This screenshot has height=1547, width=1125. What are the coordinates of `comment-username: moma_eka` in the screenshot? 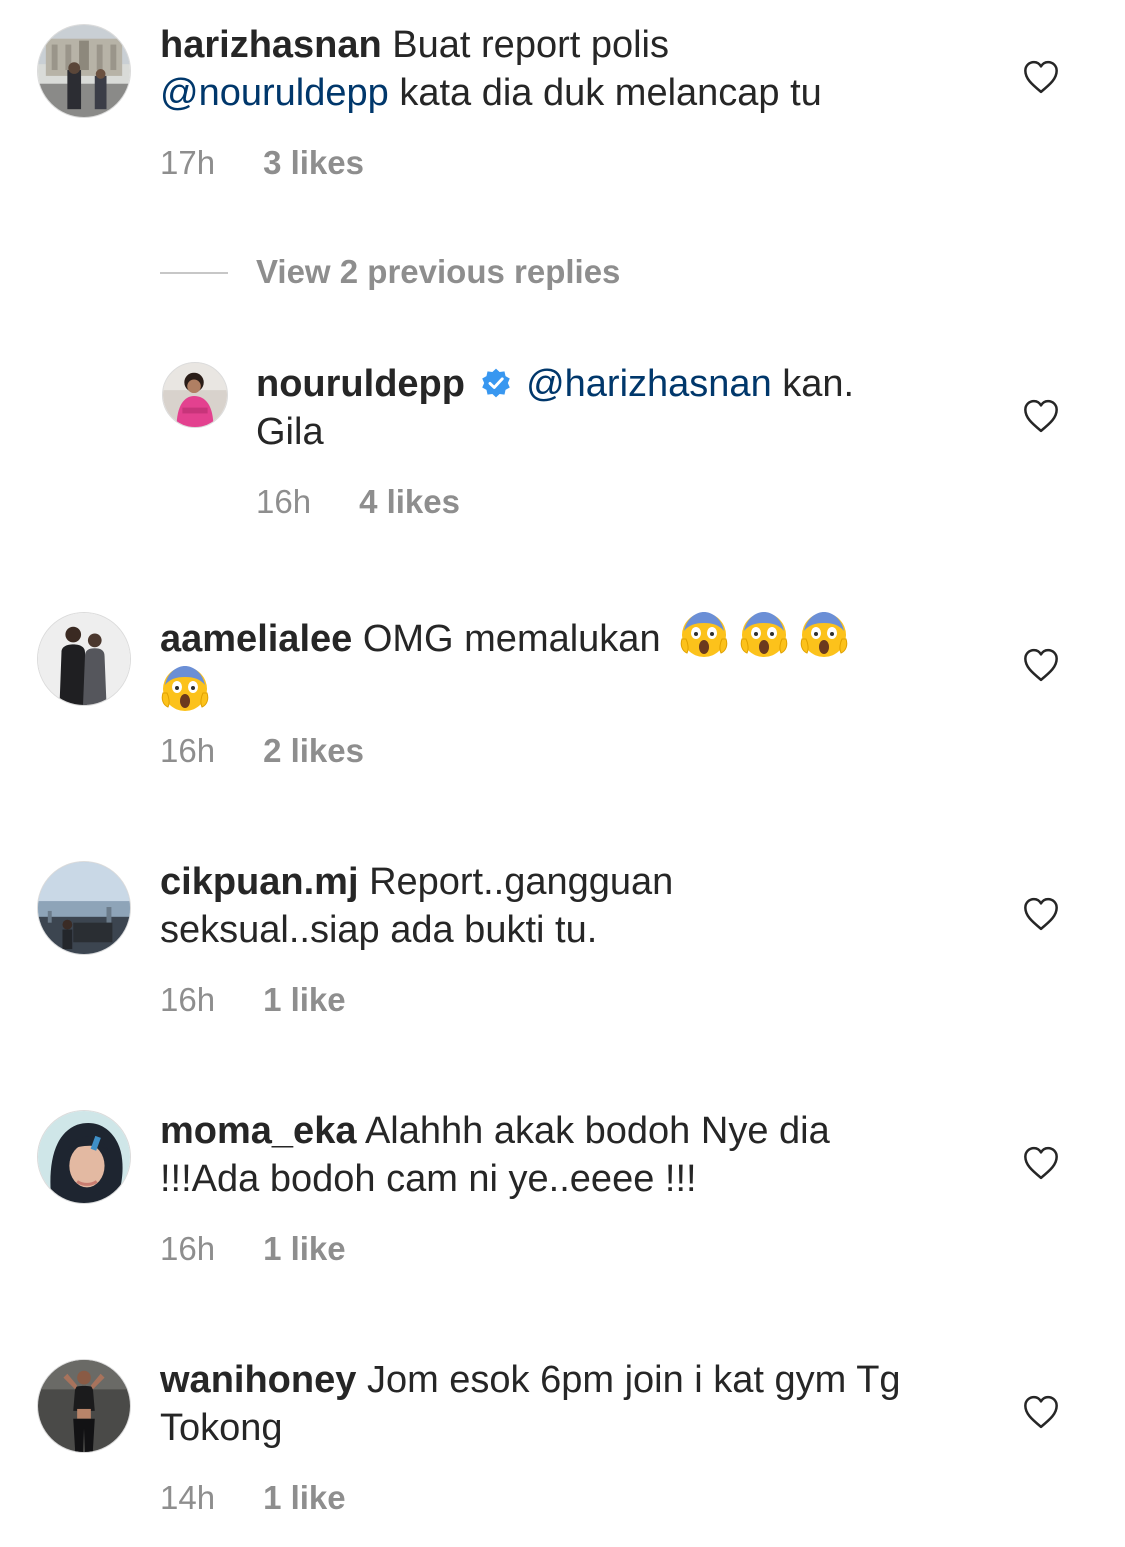 It's located at (258, 1131).